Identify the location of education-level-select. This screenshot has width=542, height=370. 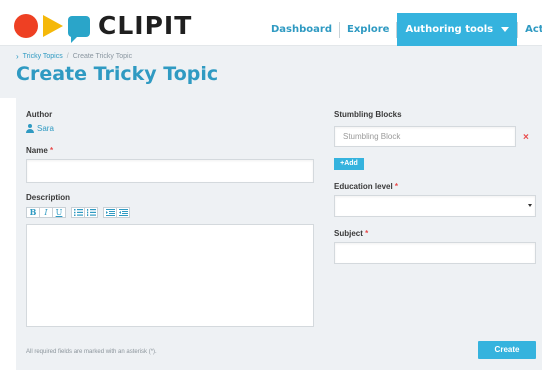
(435, 206).